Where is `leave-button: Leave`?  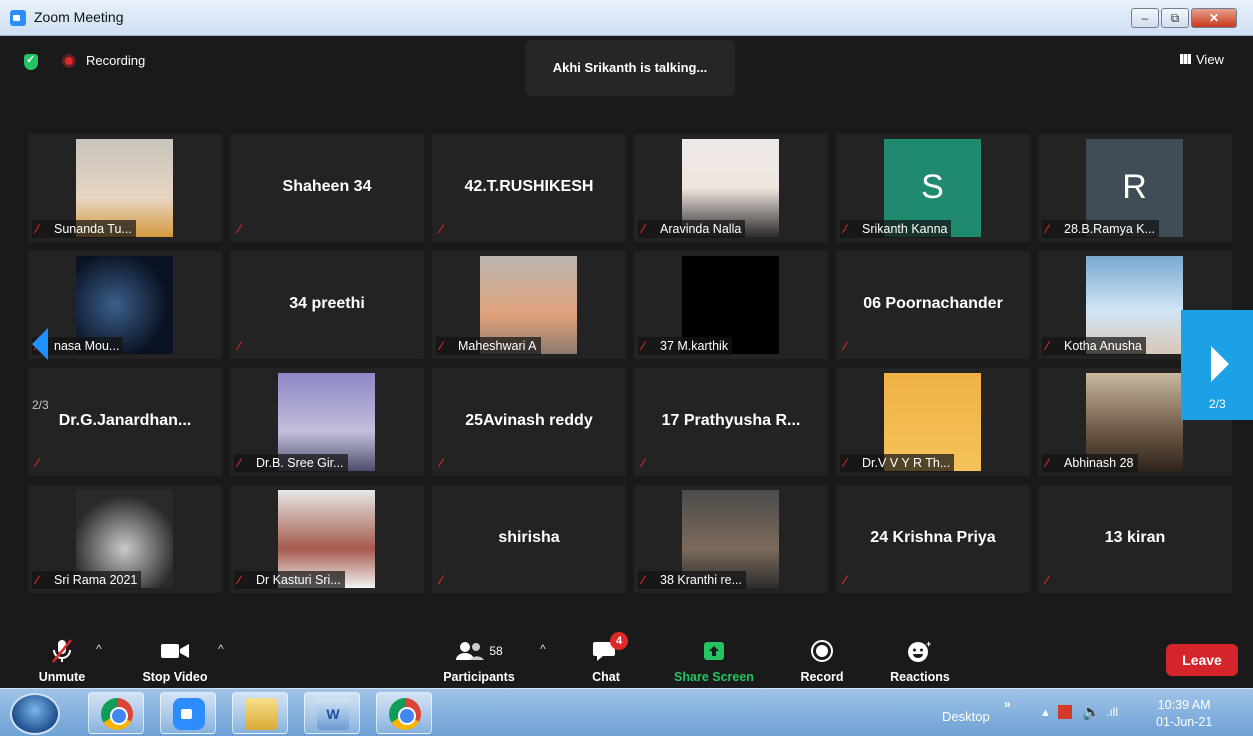
leave-button: Leave is located at coordinates (1202, 660).